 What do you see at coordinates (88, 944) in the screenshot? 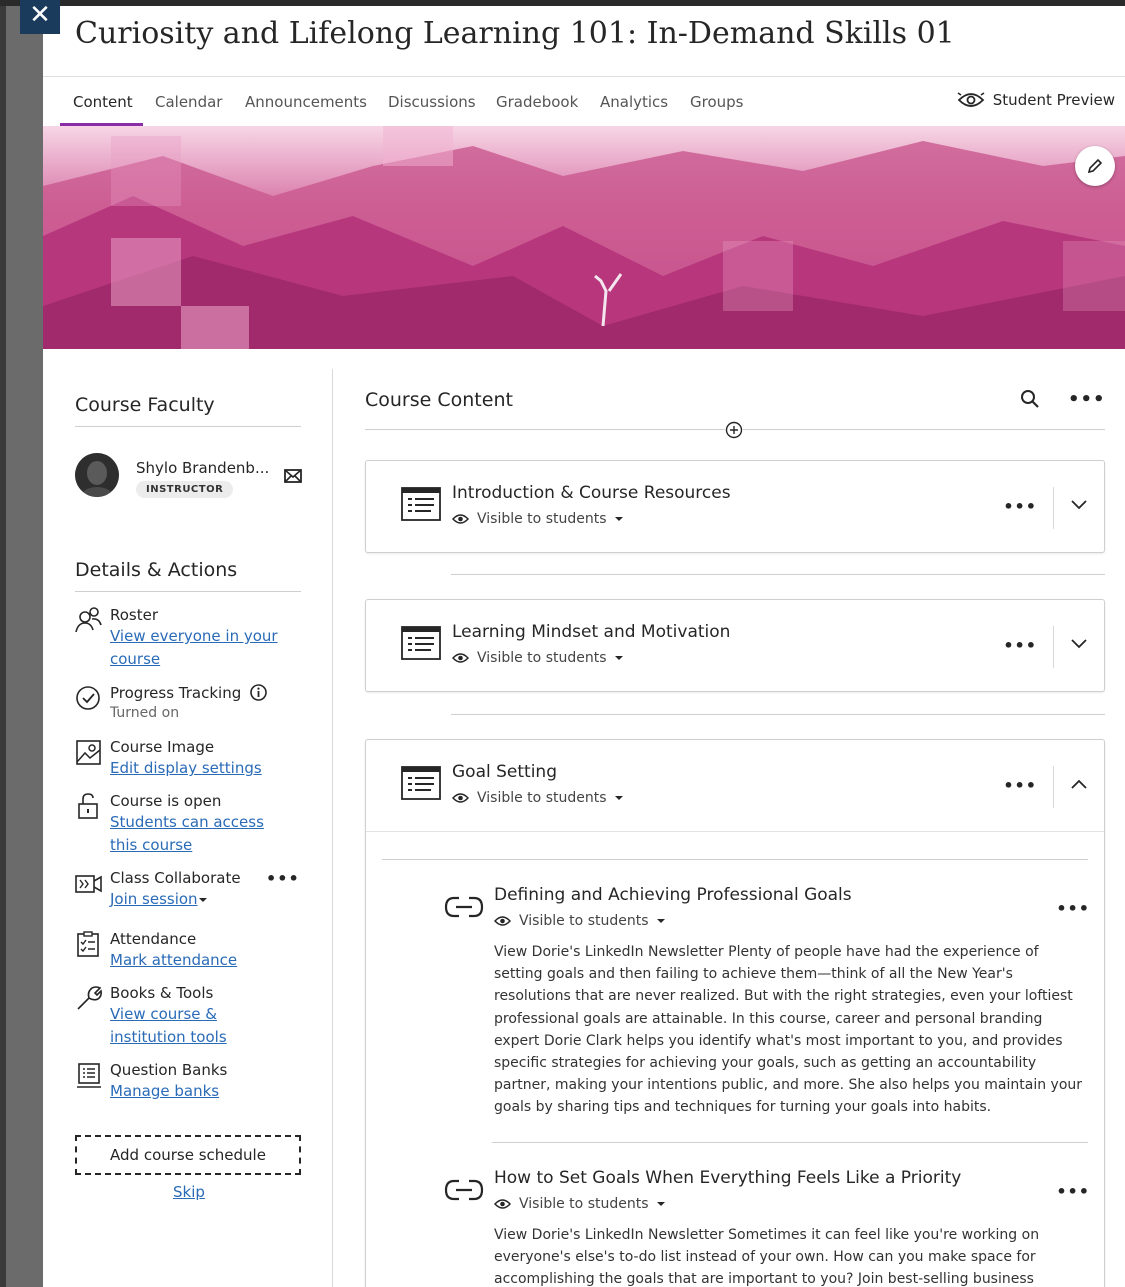
I see `attendance-icon` at bounding box center [88, 944].